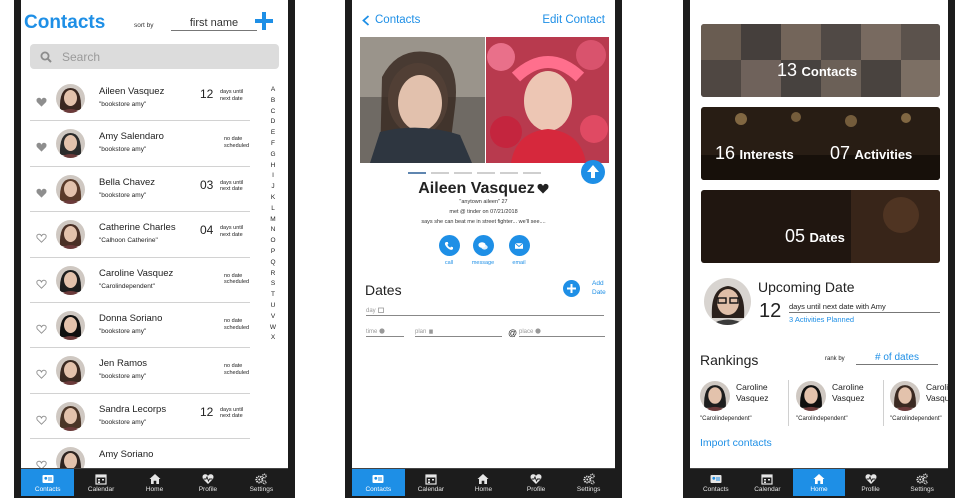 The image size is (970, 498). Describe the element at coordinates (820, 60) in the screenshot. I see `contacts-card: 13 Contacts` at that location.